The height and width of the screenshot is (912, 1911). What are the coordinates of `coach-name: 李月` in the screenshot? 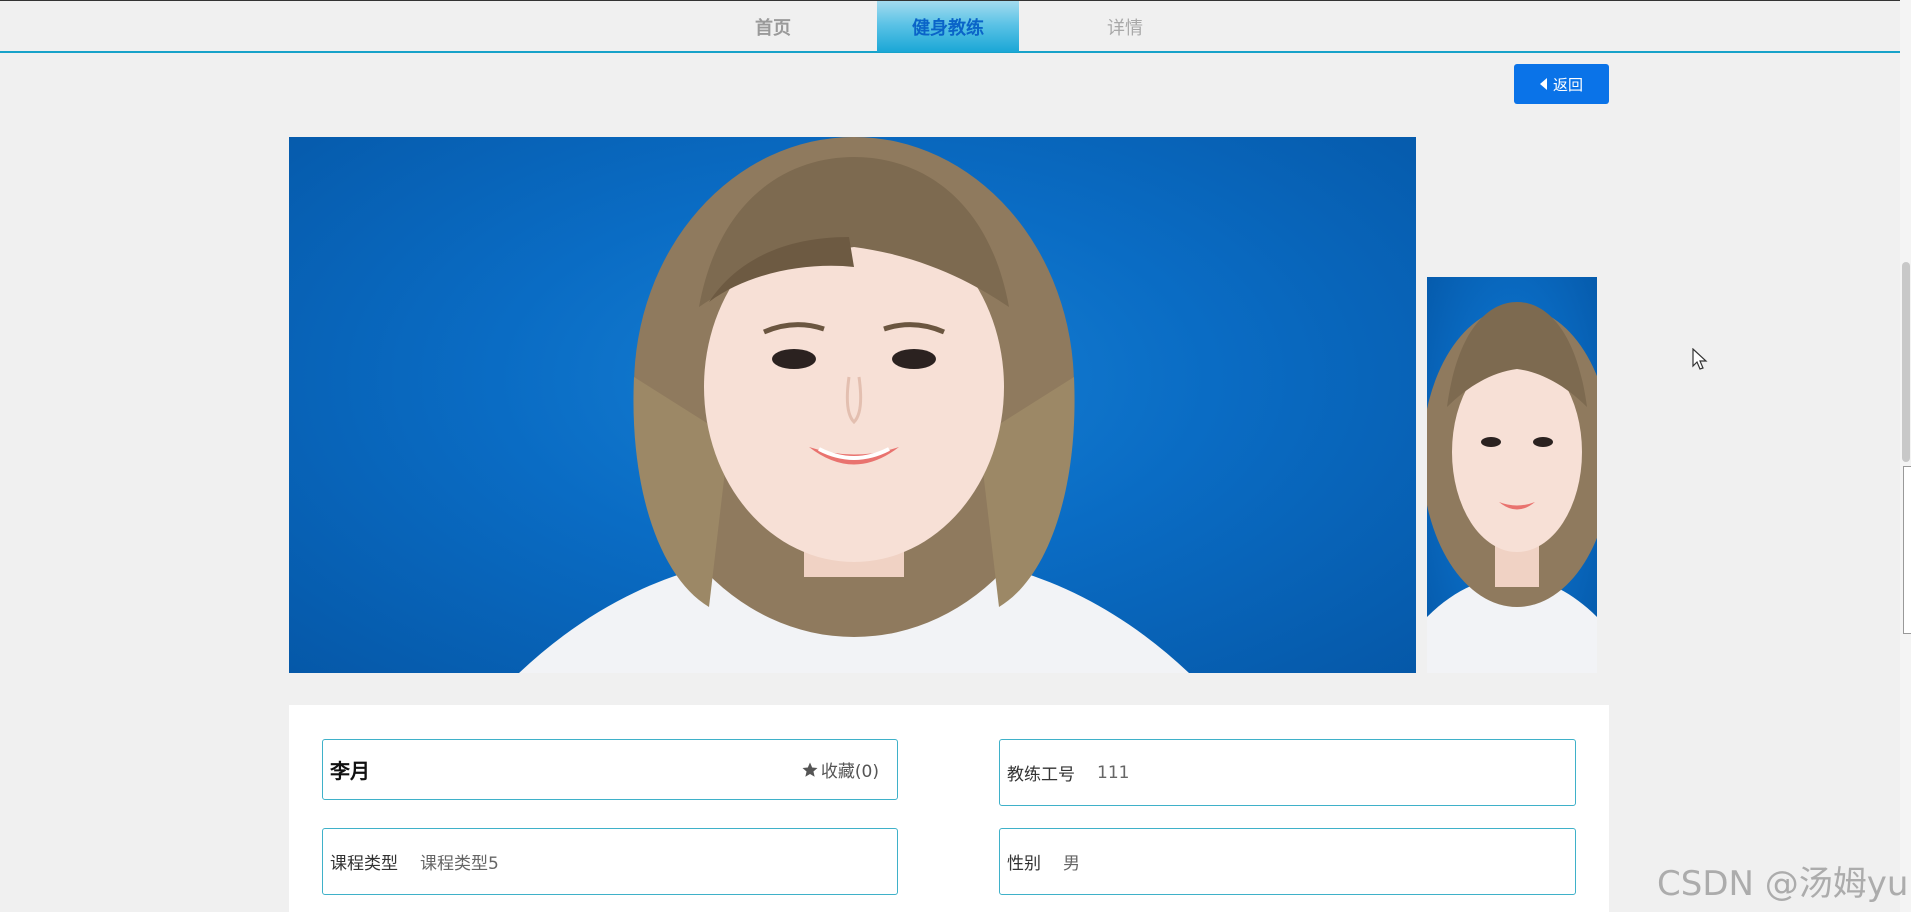 It's located at (350, 771).